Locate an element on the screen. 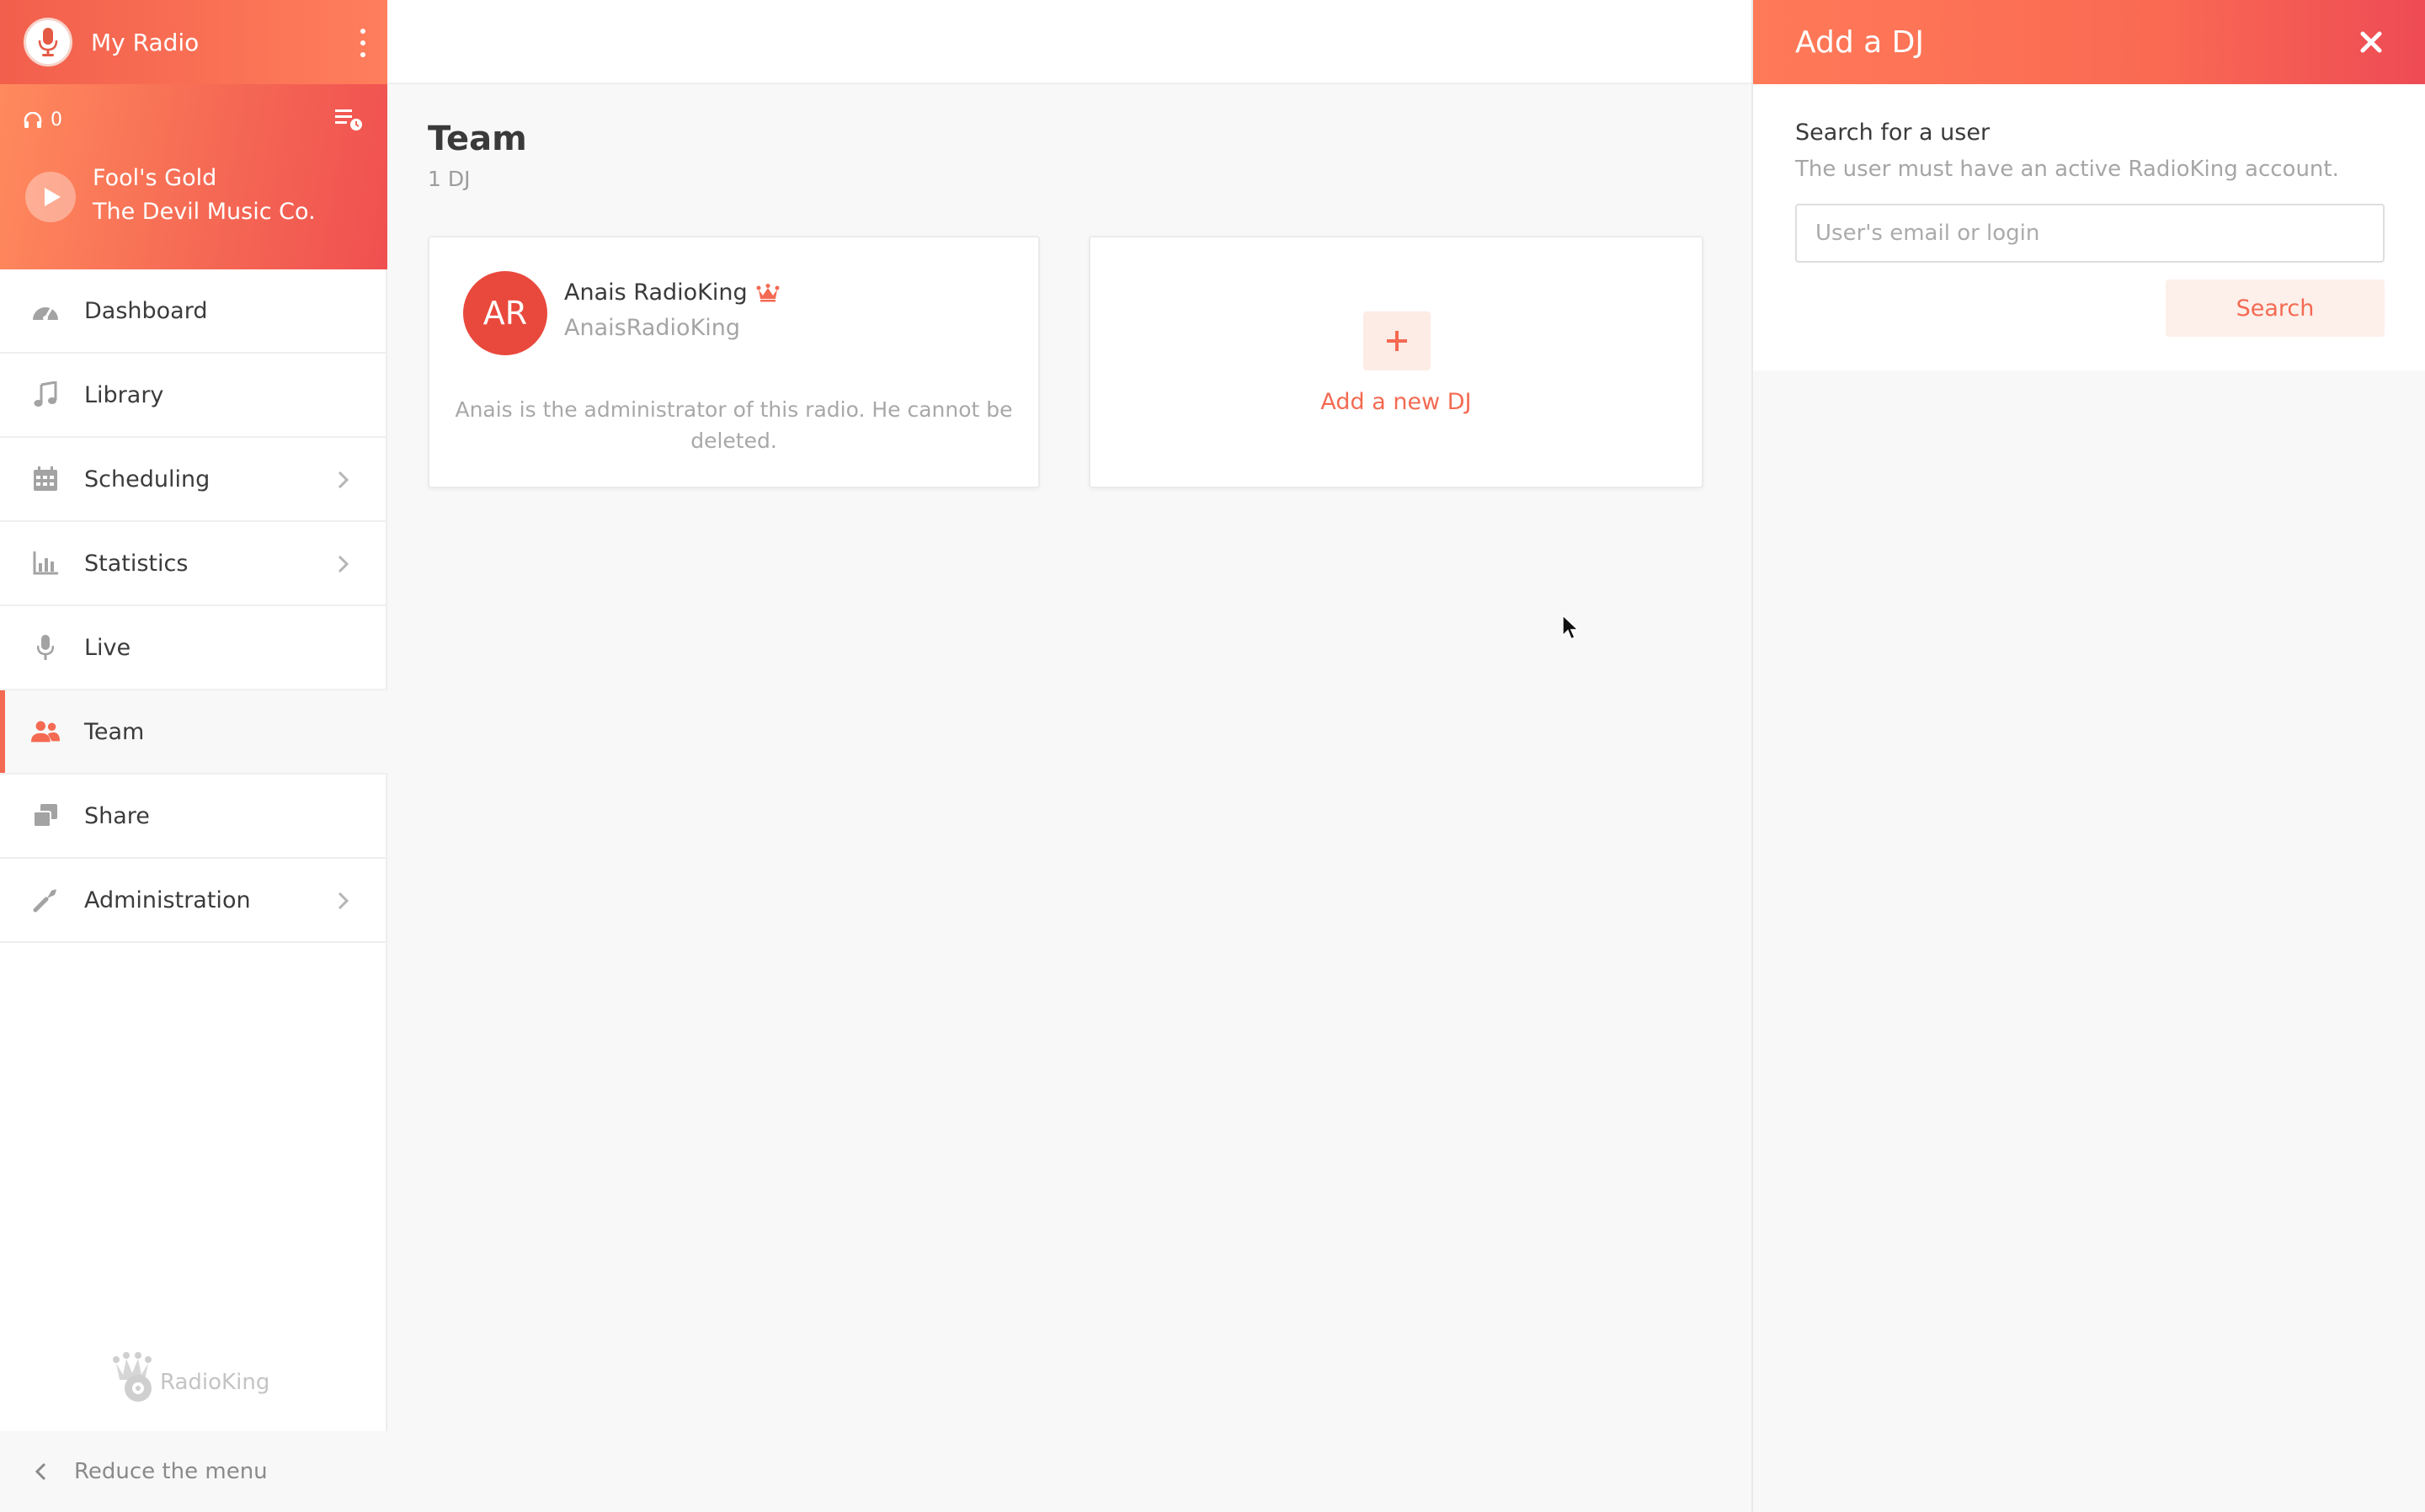  share-icon is located at coordinates (45, 816).